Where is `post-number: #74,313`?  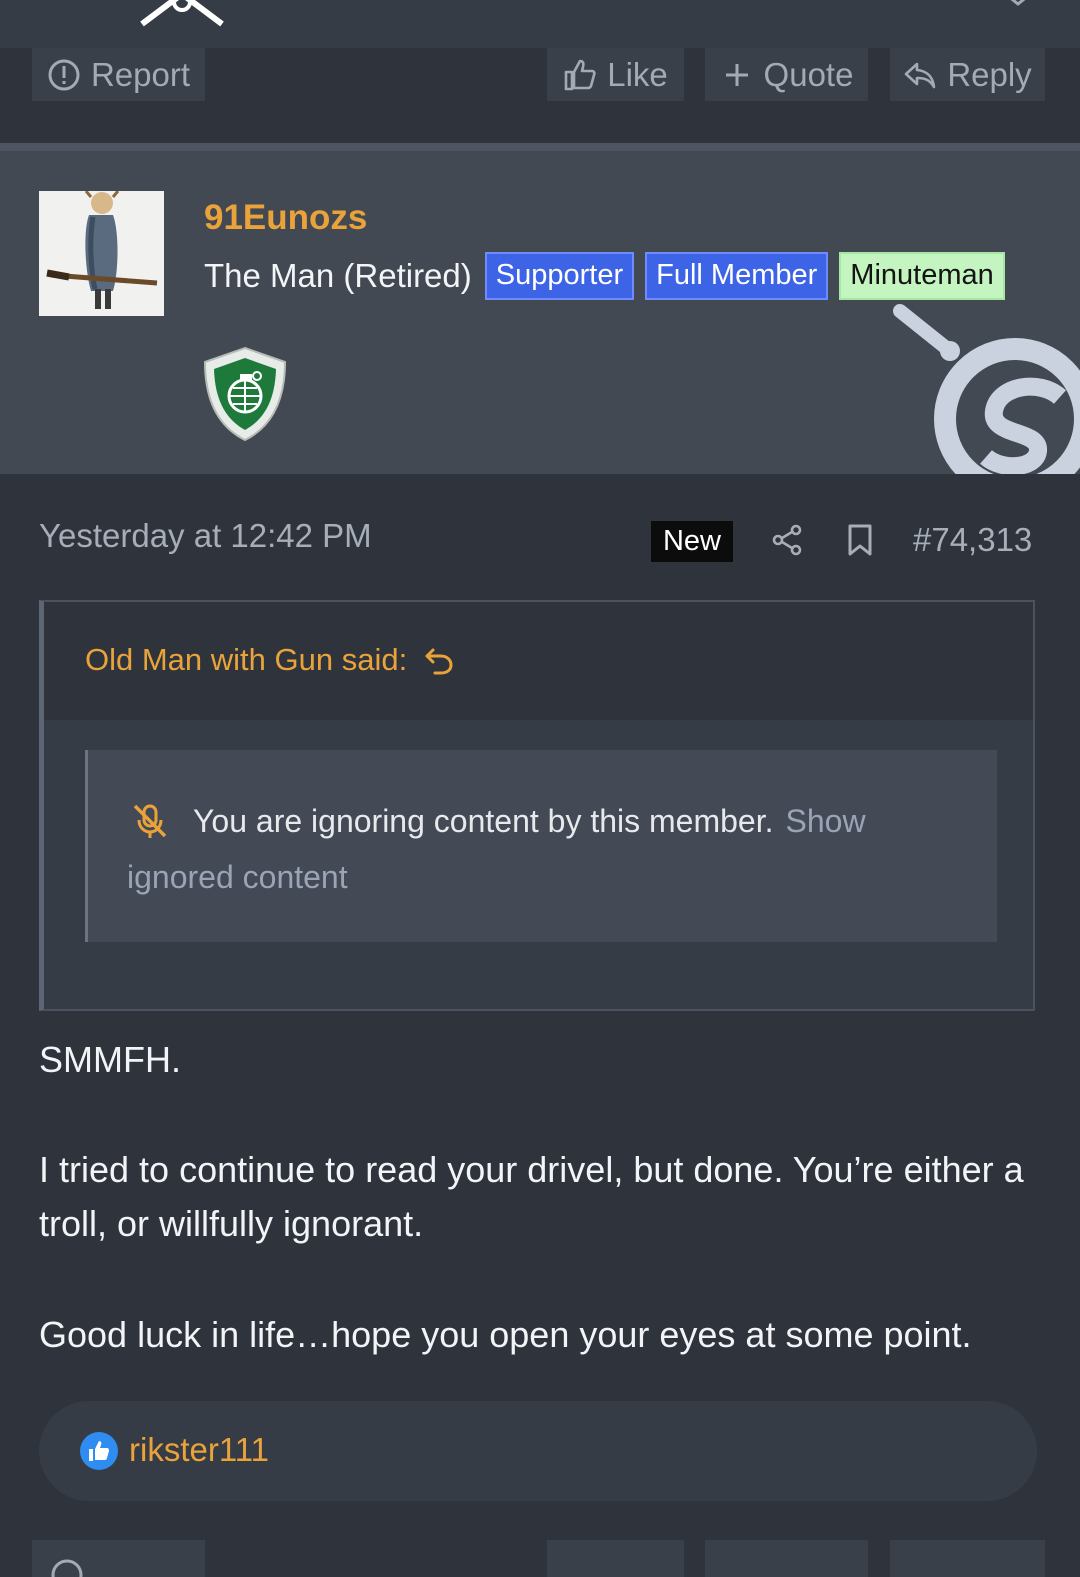 post-number: #74,313 is located at coordinates (972, 540).